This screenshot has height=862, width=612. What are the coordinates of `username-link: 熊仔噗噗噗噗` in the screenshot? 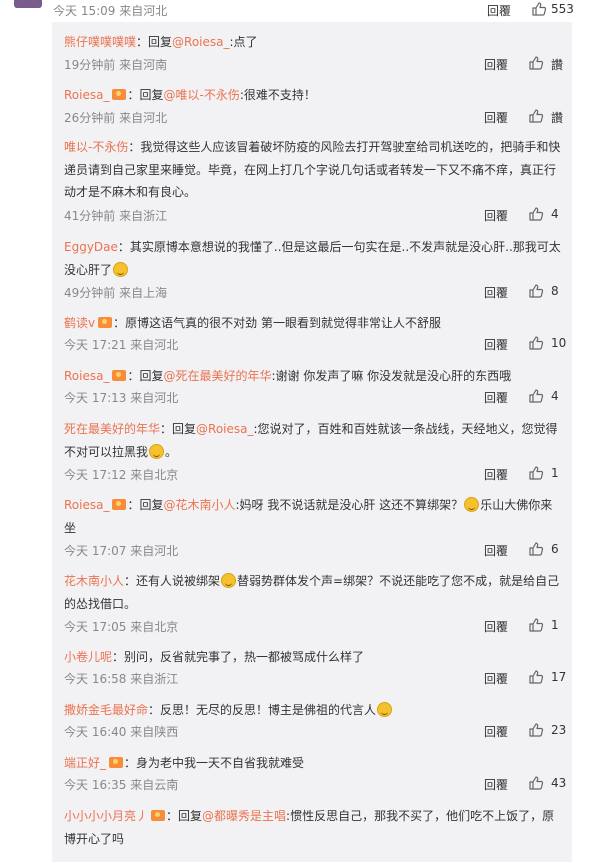 It's located at (100, 42).